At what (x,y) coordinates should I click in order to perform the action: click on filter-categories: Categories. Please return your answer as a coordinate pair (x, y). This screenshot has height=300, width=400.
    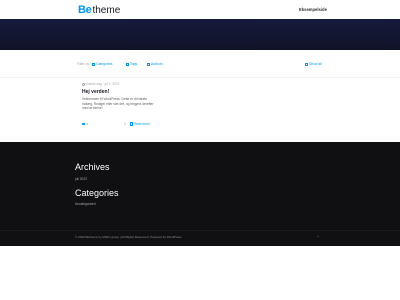
    Looking at the image, I should click on (102, 64).